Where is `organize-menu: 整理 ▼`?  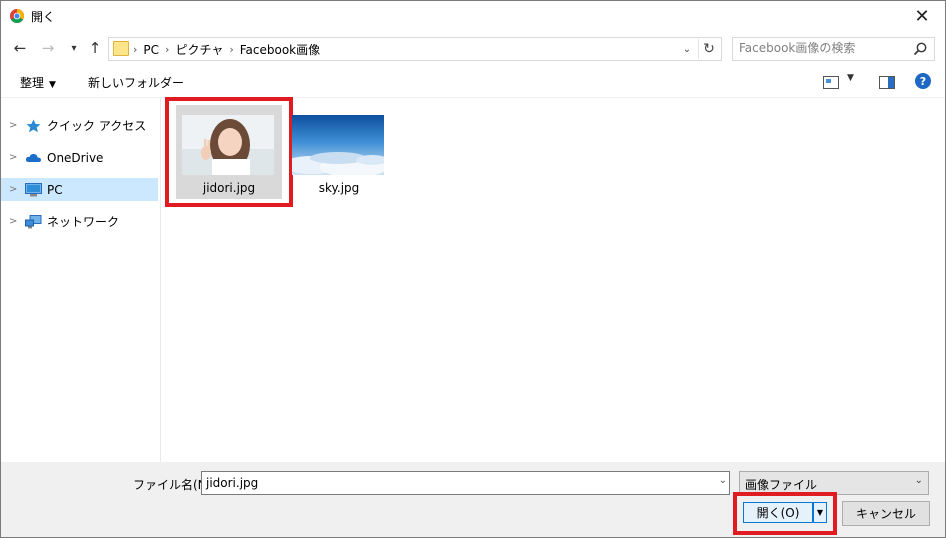
organize-menu: 整理 ▼ is located at coordinates (38, 82).